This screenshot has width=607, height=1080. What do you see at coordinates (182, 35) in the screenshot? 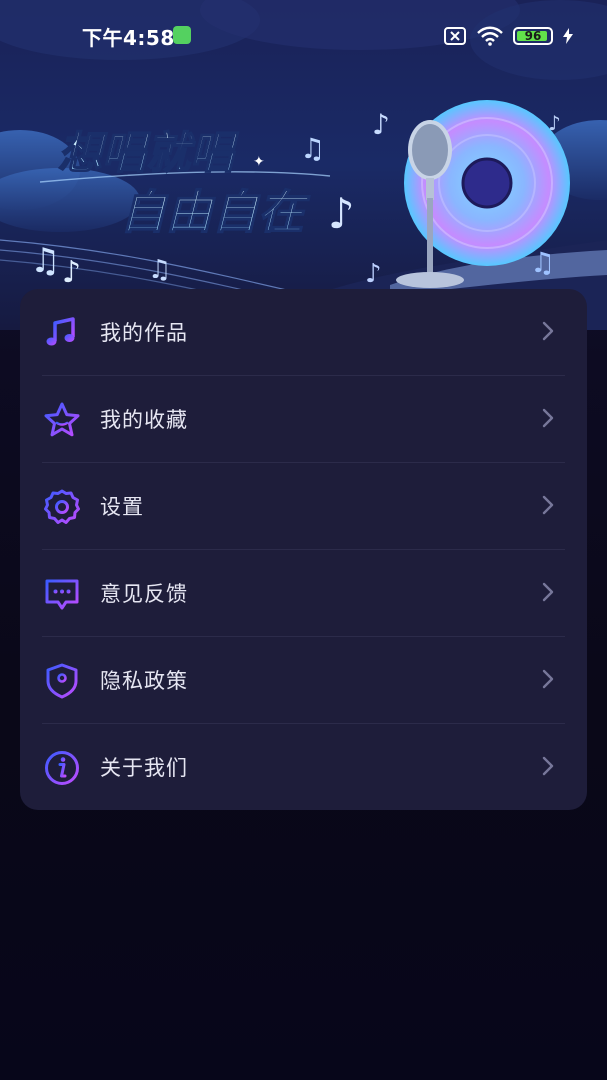
I see `notification-app-icon` at bounding box center [182, 35].